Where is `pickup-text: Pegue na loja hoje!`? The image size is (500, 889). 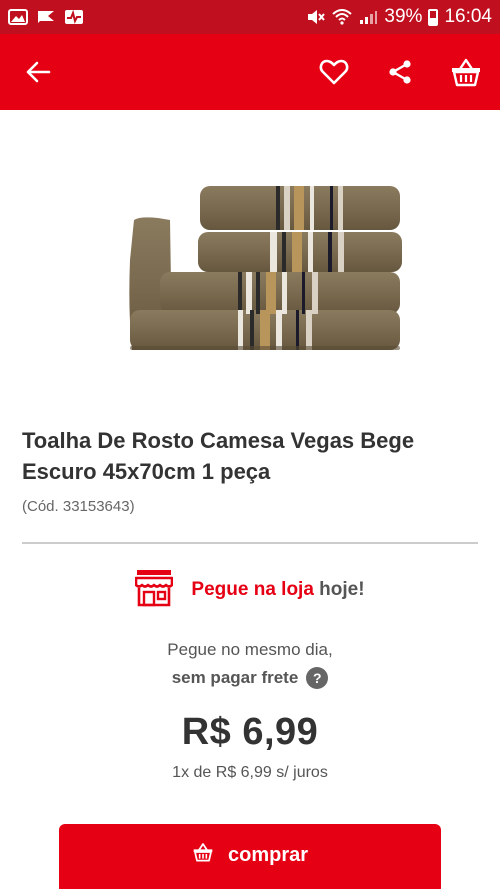
pickup-text: Pegue na loja hoje! is located at coordinates (277, 590).